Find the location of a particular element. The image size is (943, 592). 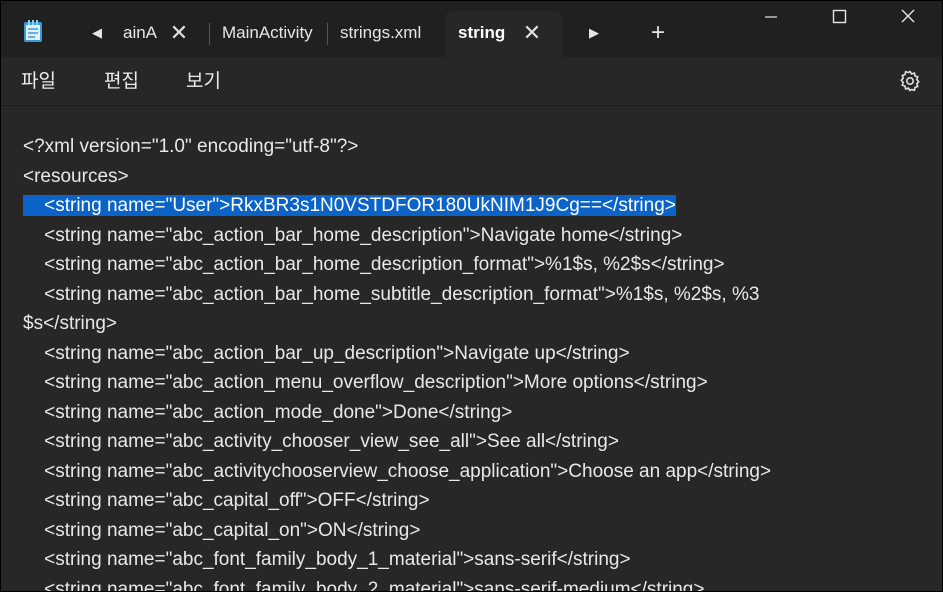

tab-label: string is located at coordinates (482, 32).